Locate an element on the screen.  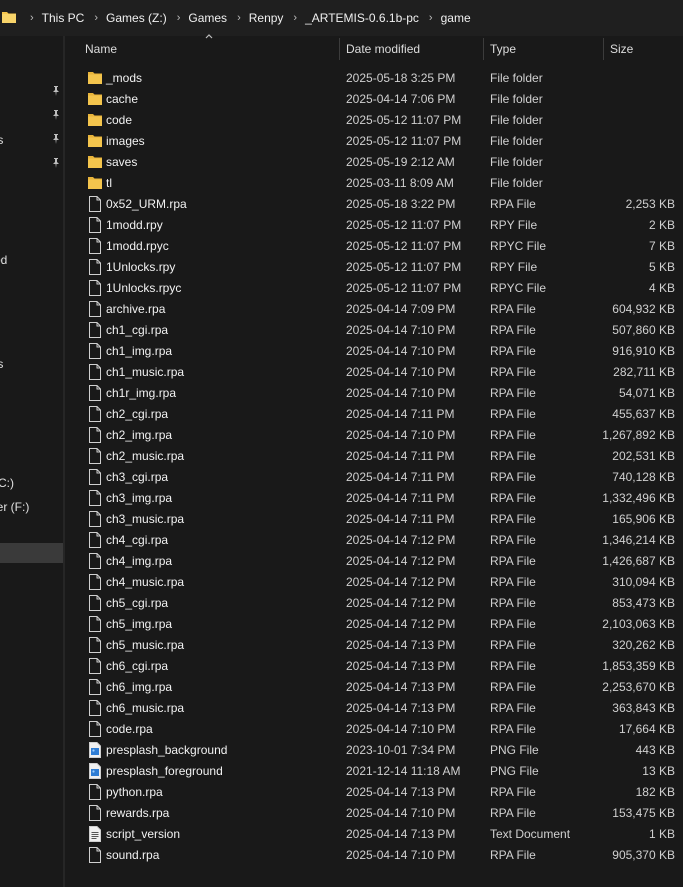
folder-icon is located at coordinates (95, 120).